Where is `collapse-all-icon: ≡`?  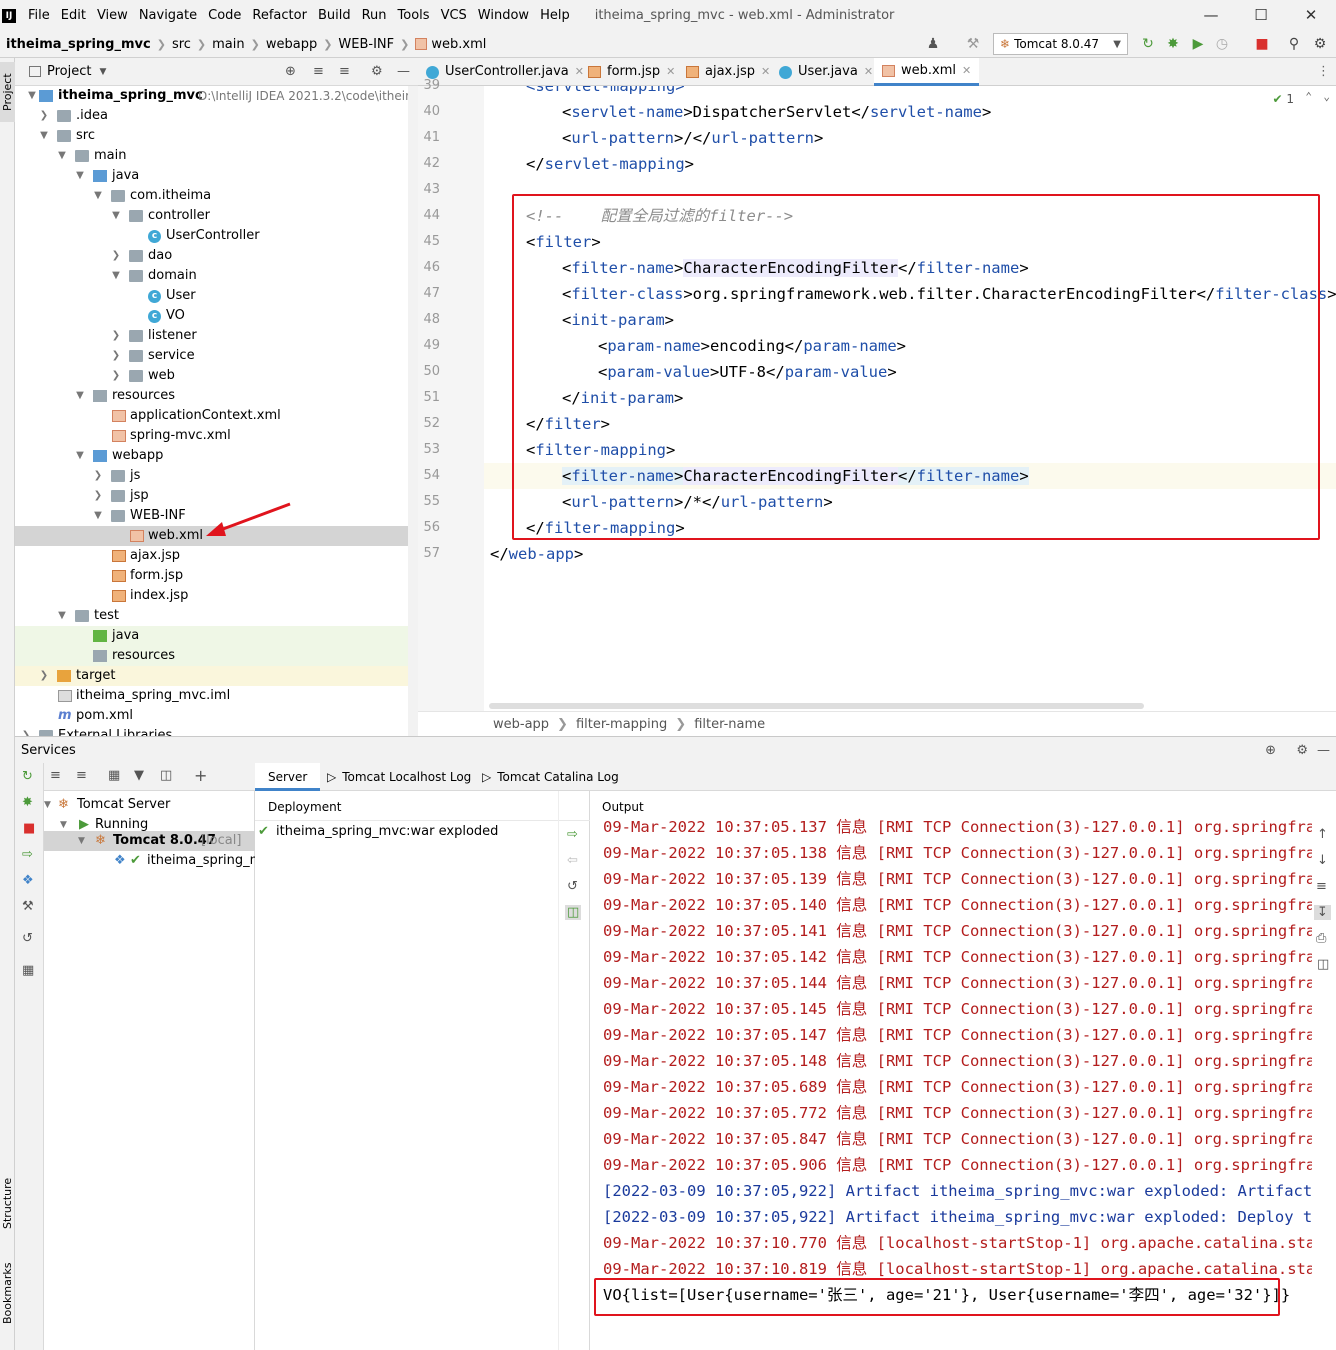
collapse-all-icon: ≡ is located at coordinates (344, 71).